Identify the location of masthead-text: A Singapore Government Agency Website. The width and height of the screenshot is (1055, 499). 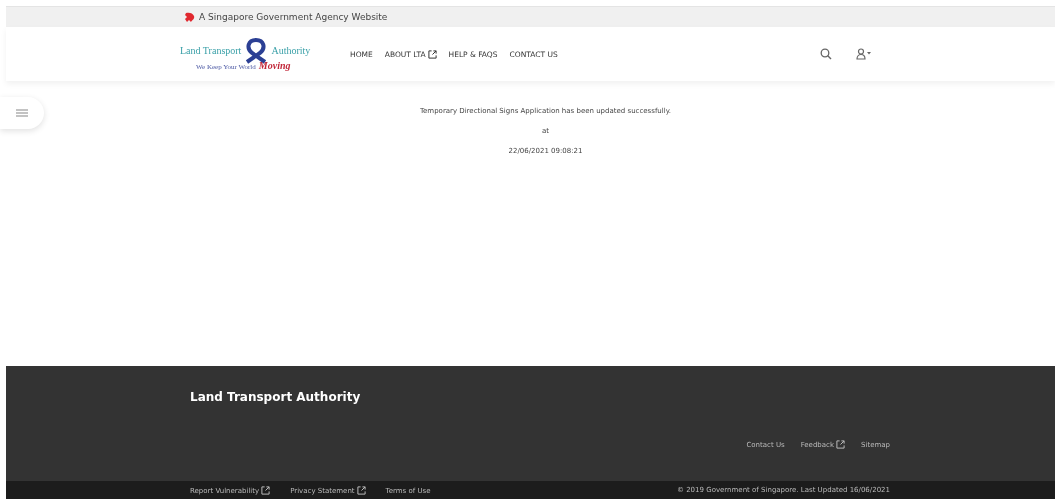
(293, 17).